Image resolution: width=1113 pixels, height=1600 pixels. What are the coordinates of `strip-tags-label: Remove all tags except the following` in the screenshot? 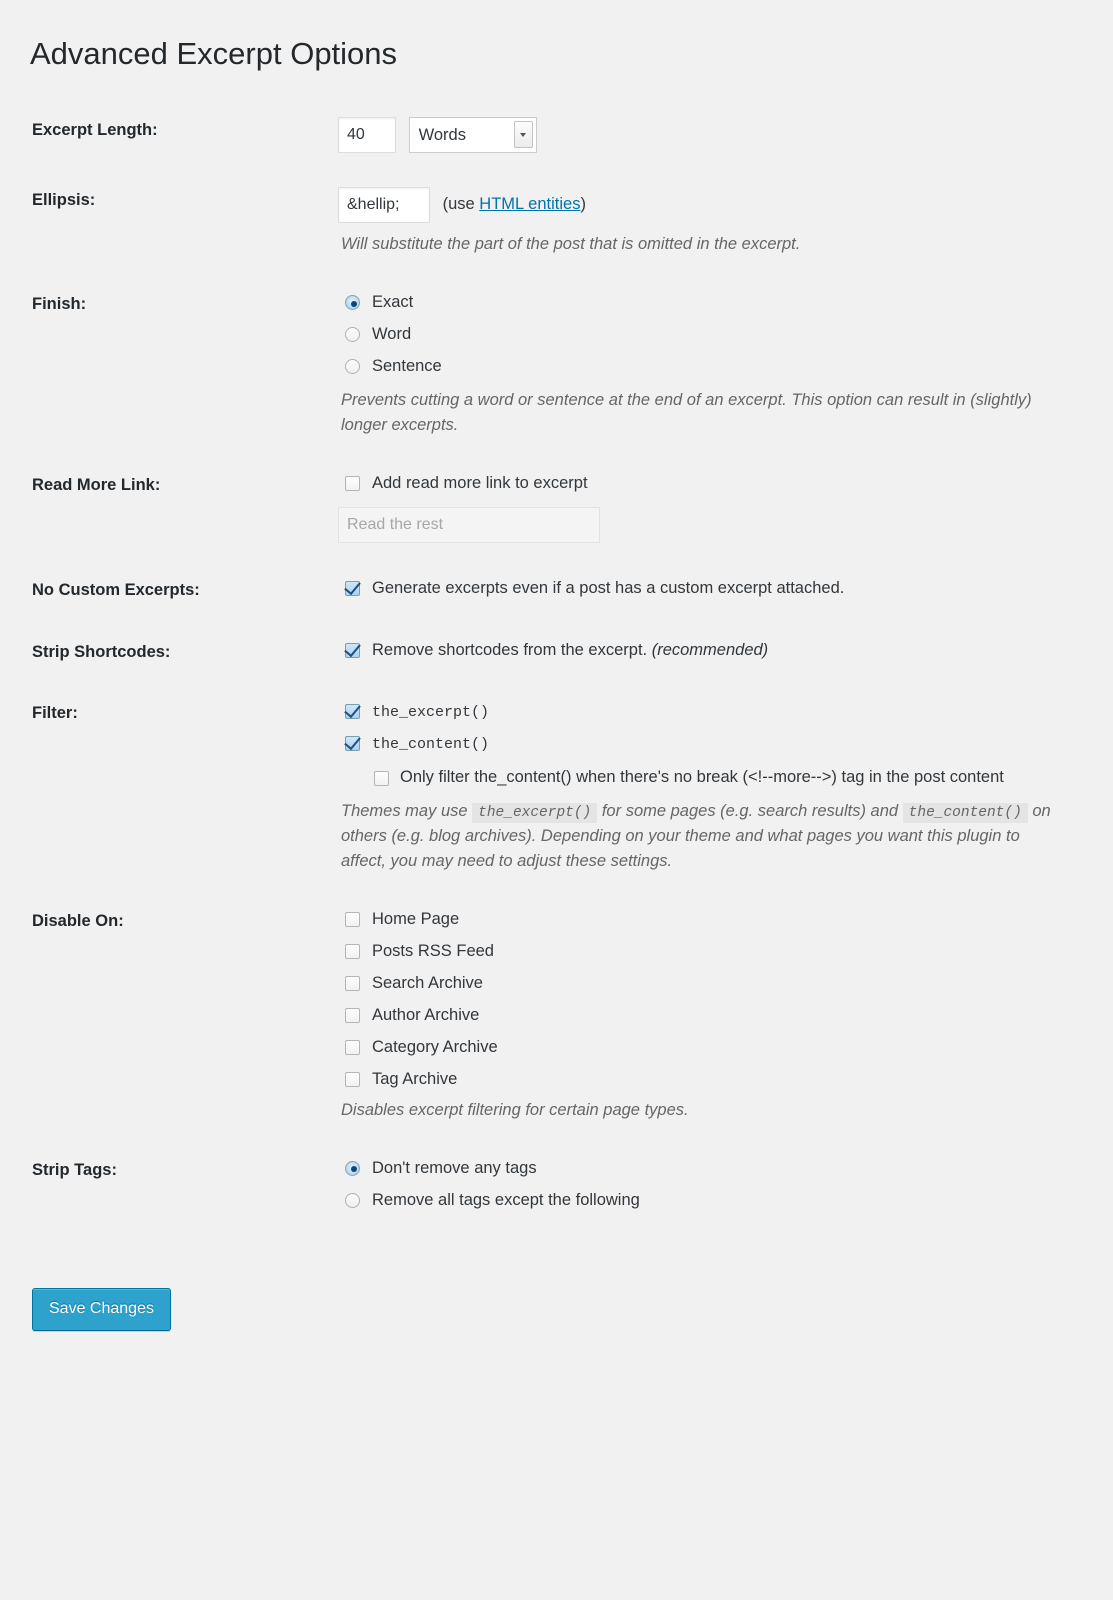 It's located at (506, 1199).